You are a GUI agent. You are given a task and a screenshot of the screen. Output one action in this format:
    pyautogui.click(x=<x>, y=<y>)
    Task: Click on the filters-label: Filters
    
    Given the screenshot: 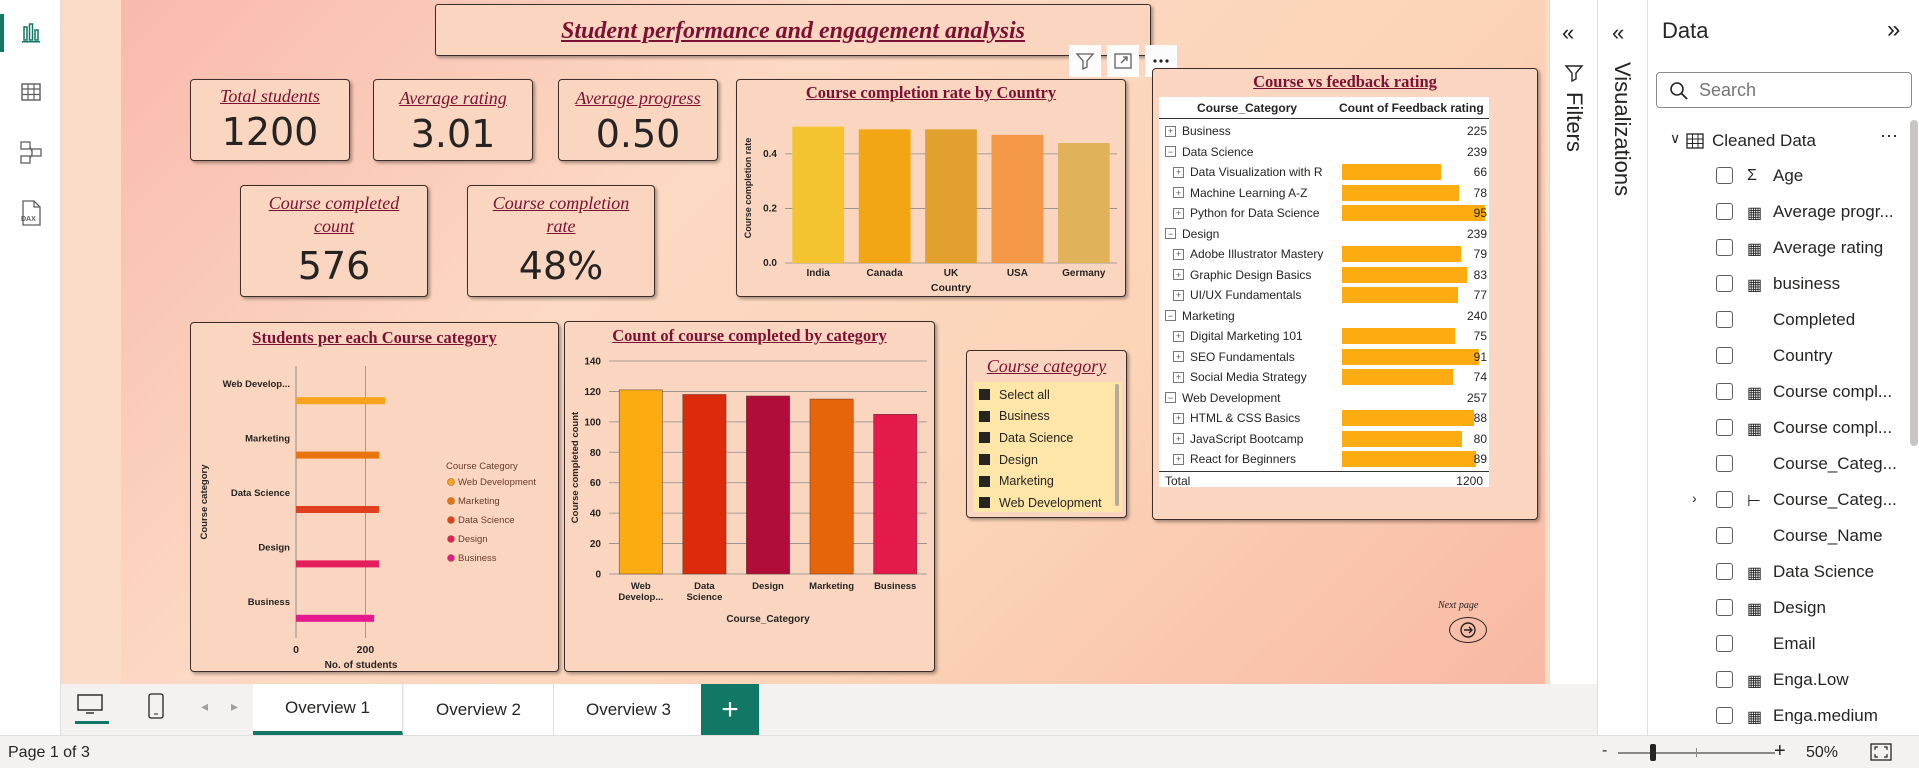 What is the action you would take?
    pyautogui.click(x=1574, y=122)
    